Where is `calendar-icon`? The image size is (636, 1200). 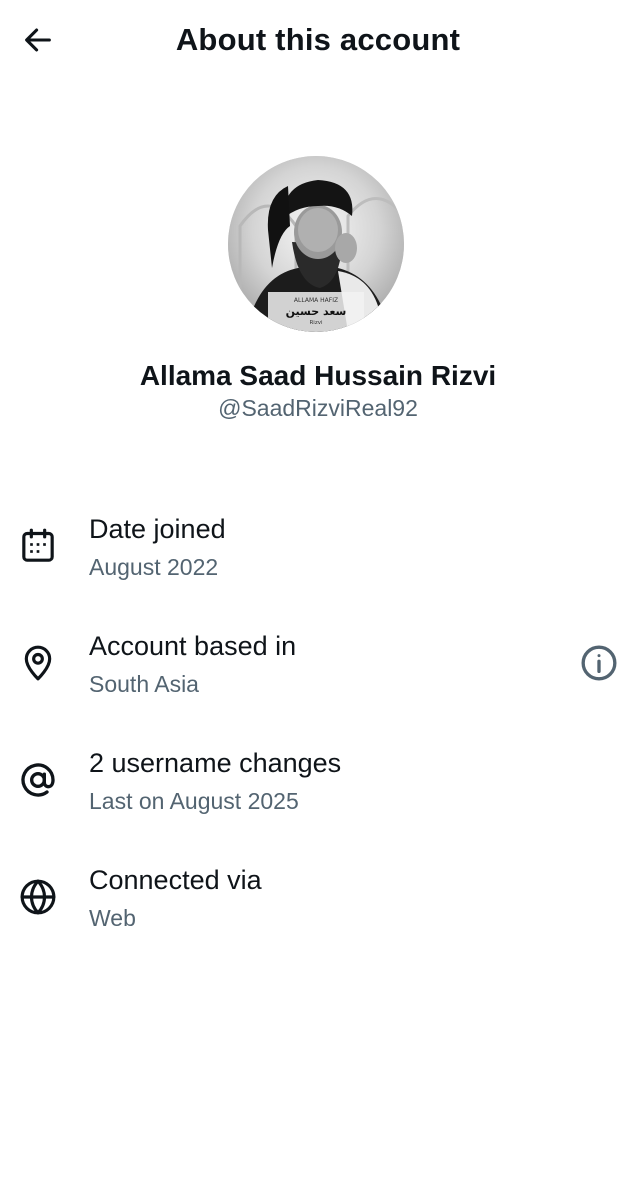
calendar-icon is located at coordinates (38, 546).